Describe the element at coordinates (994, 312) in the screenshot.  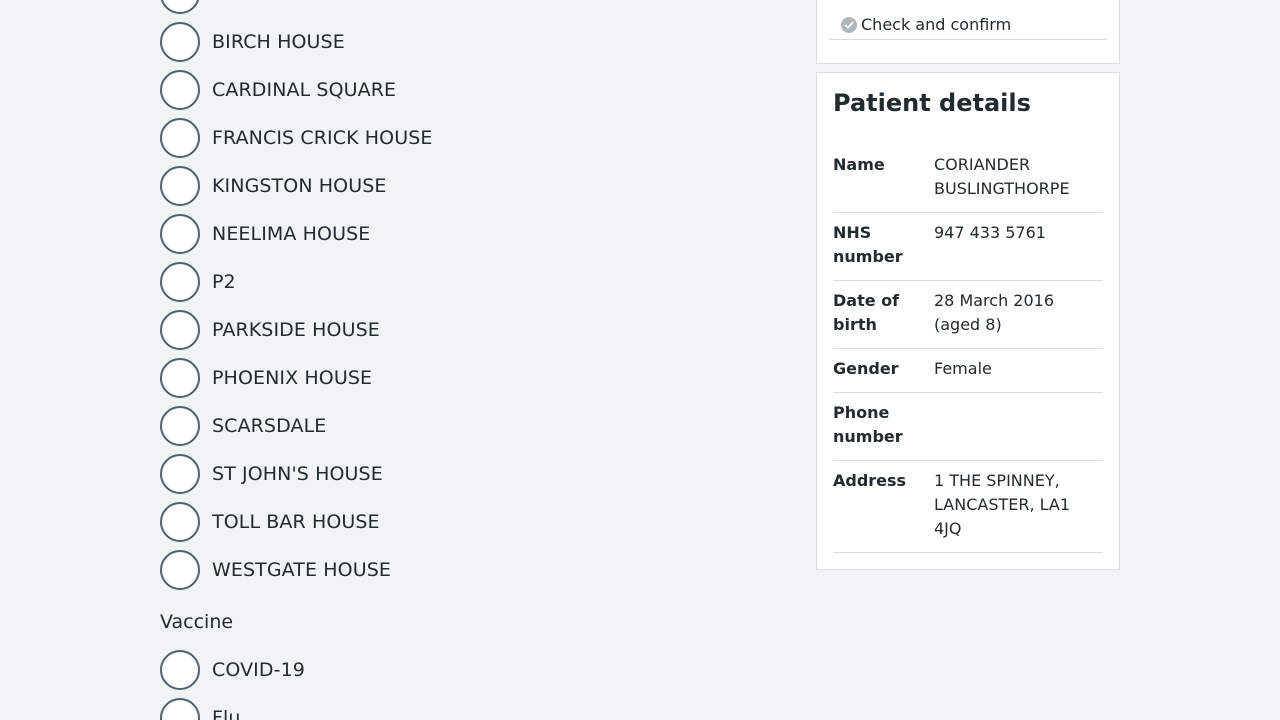
I see `summary-value: 28 March 2016 (aged 8)` at that location.